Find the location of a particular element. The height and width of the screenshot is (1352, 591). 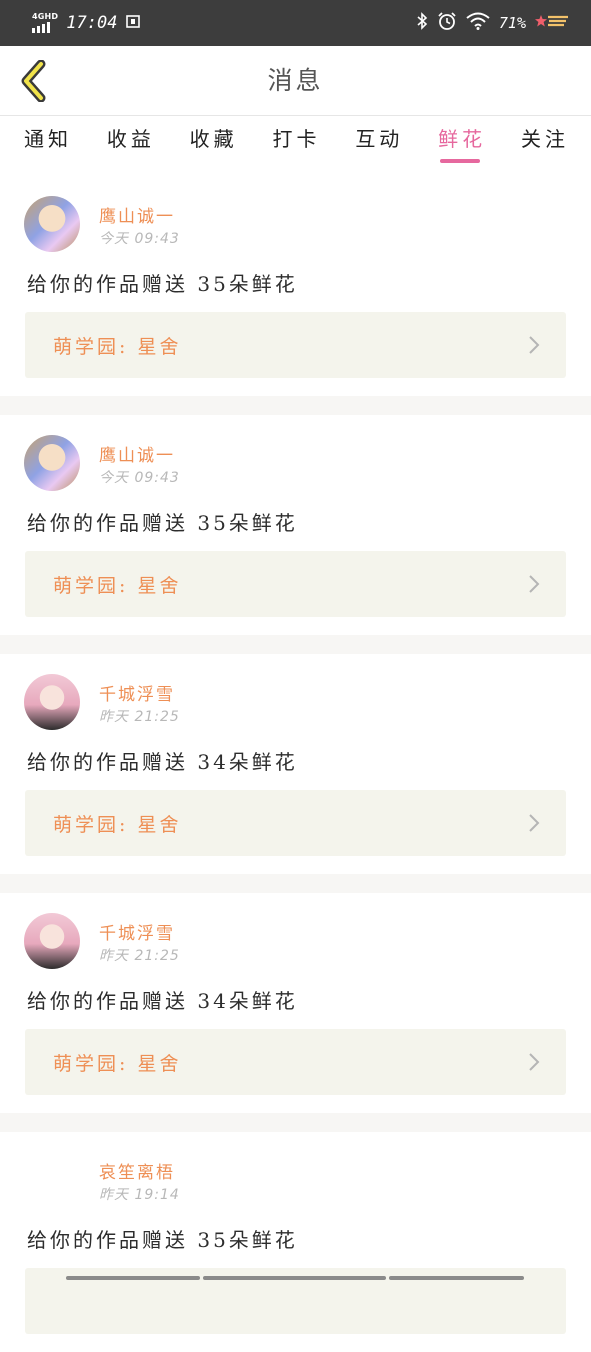

sender-name: 哀笙离梧 is located at coordinates (137, 1170).